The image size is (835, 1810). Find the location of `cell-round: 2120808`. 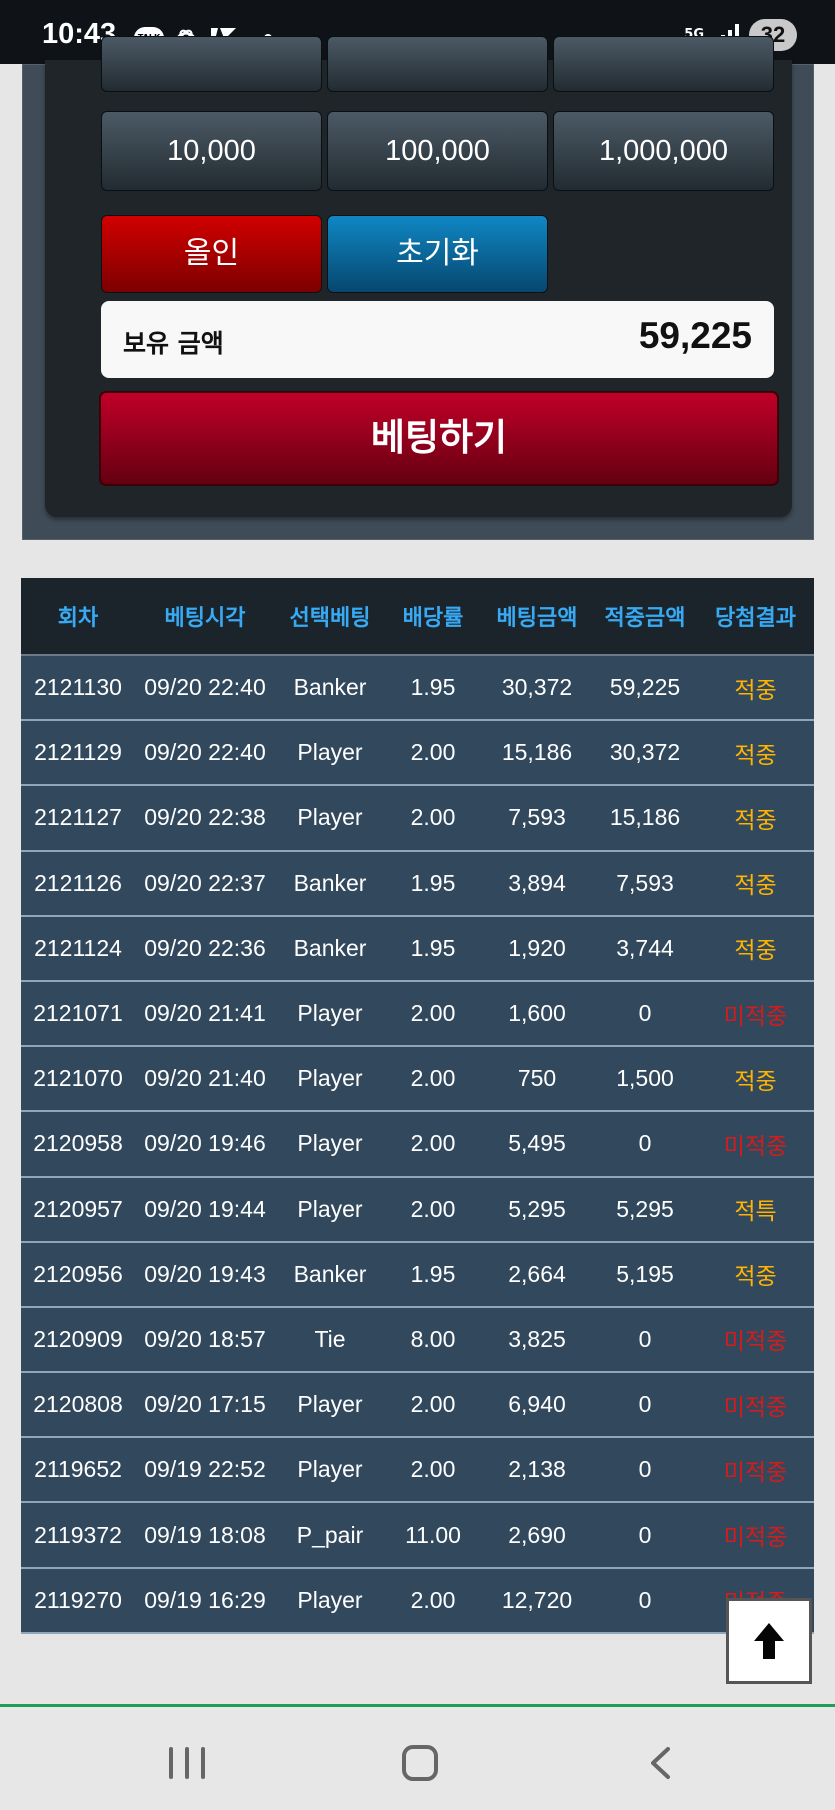

cell-round: 2120808 is located at coordinates (78, 1405).